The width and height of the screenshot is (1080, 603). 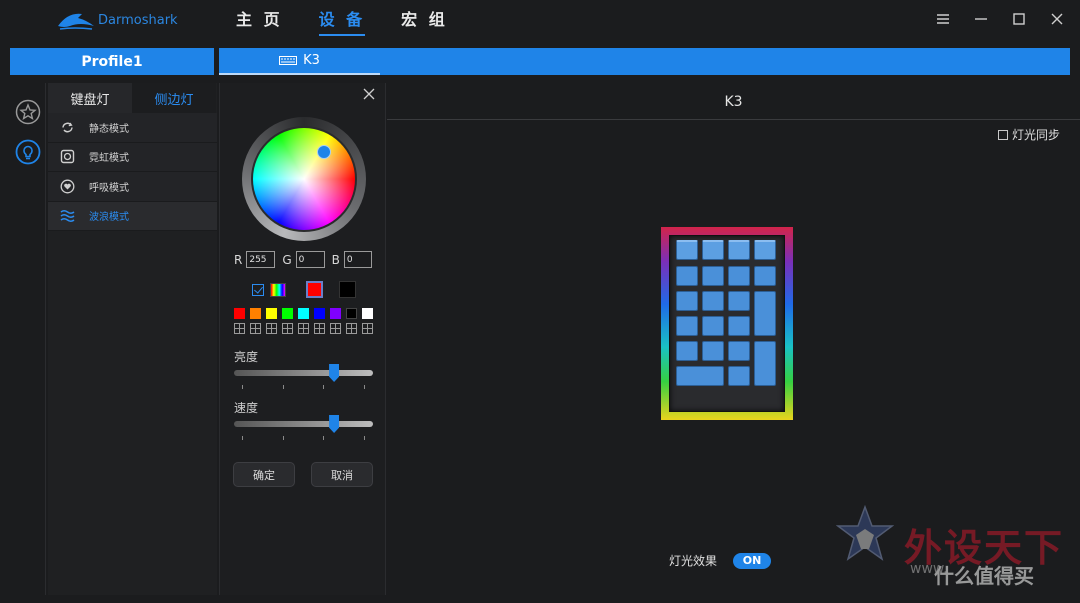 What do you see at coordinates (132, 187) in the screenshot?
I see `mode-breathing: 呼吸模式` at bounding box center [132, 187].